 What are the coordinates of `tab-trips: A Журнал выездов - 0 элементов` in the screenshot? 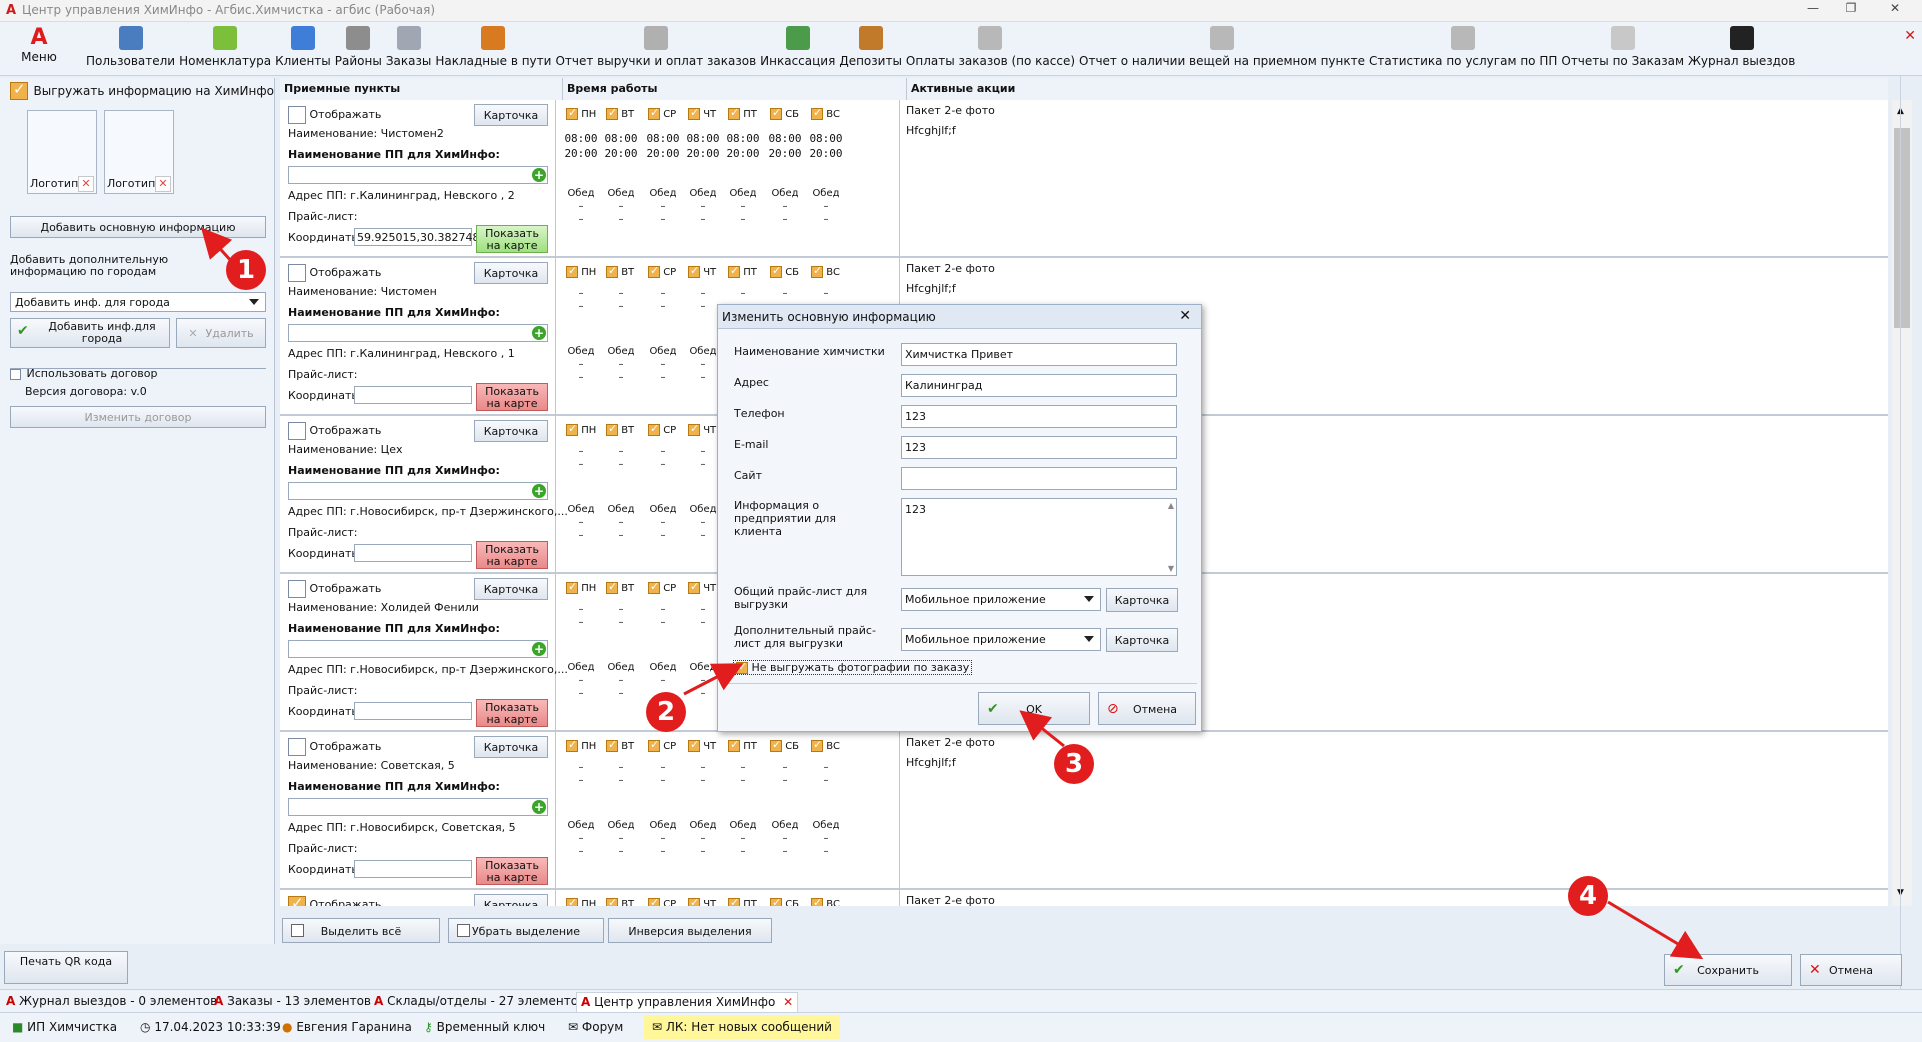 It's located at (111, 1002).